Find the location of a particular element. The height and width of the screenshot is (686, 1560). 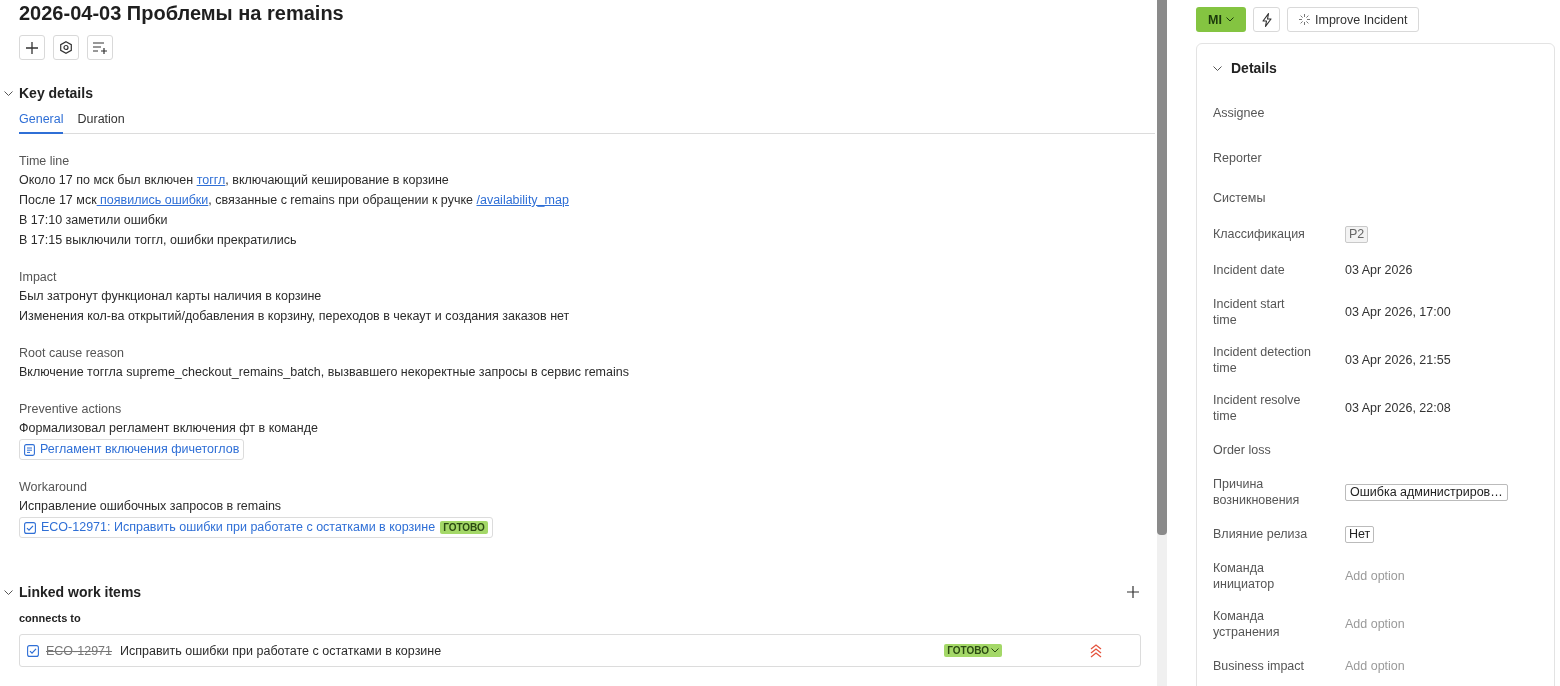

text-line: После 17 мск появились ошибки, связанные с remains при обращении к ручке /availability_map is located at coordinates (294, 200).